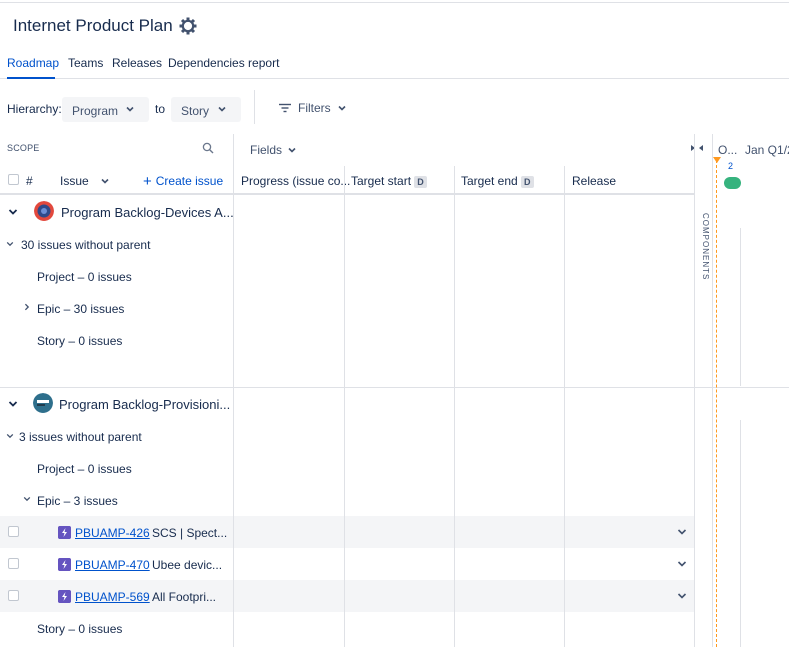  Describe the element at coordinates (34, 109) in the screenshot. I see `hierarchy-label: Hierarchy:` at that location.